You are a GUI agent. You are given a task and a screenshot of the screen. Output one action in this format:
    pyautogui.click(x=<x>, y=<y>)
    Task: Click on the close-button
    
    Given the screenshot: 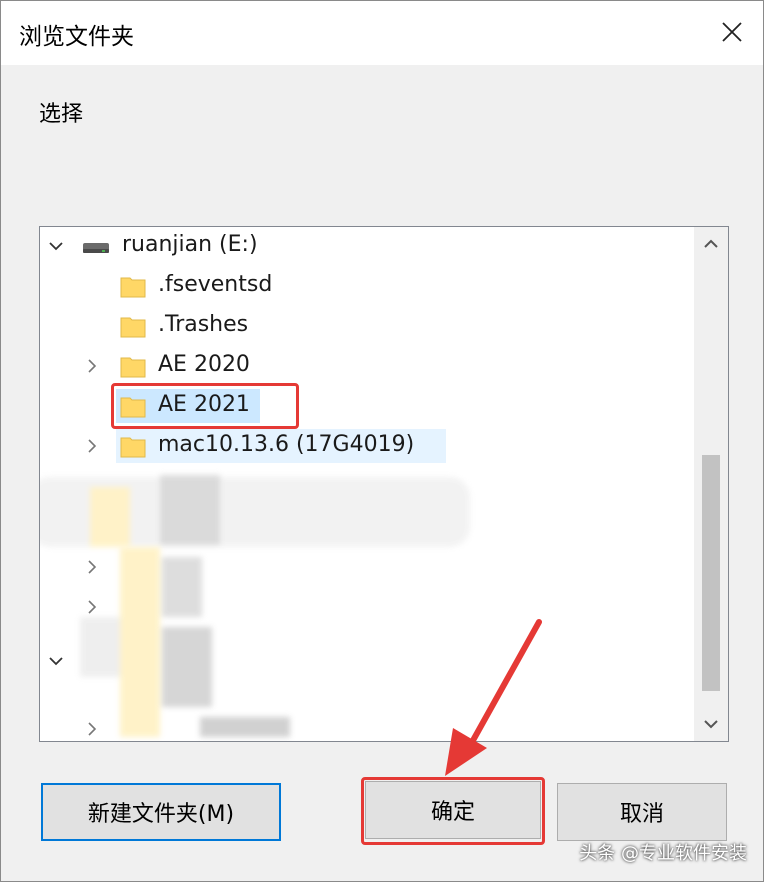 What is the action you would take?
    pyautogui.click(x=732, y=32)
    